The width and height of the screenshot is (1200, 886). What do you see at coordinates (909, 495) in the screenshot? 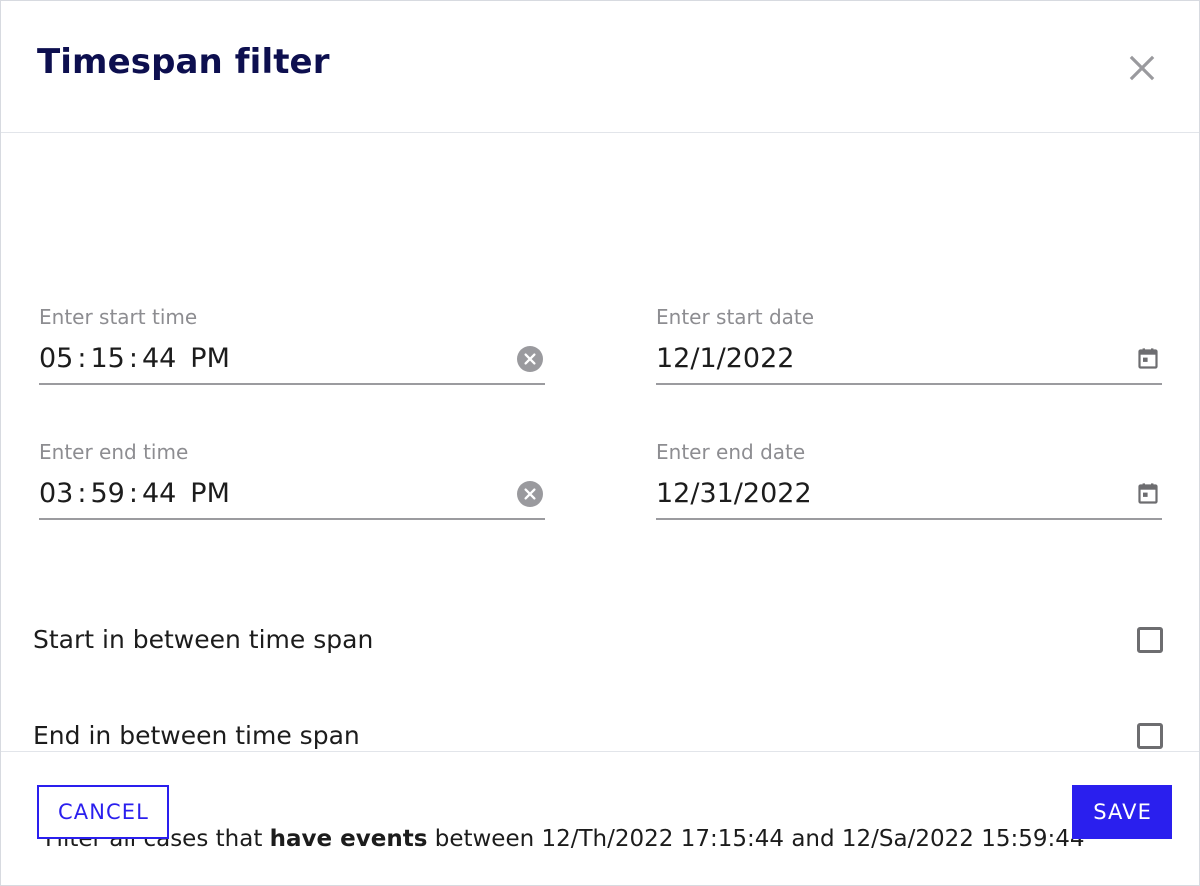
I see `end-date-input: 12/31/2022` at bounding box center [909, 495].